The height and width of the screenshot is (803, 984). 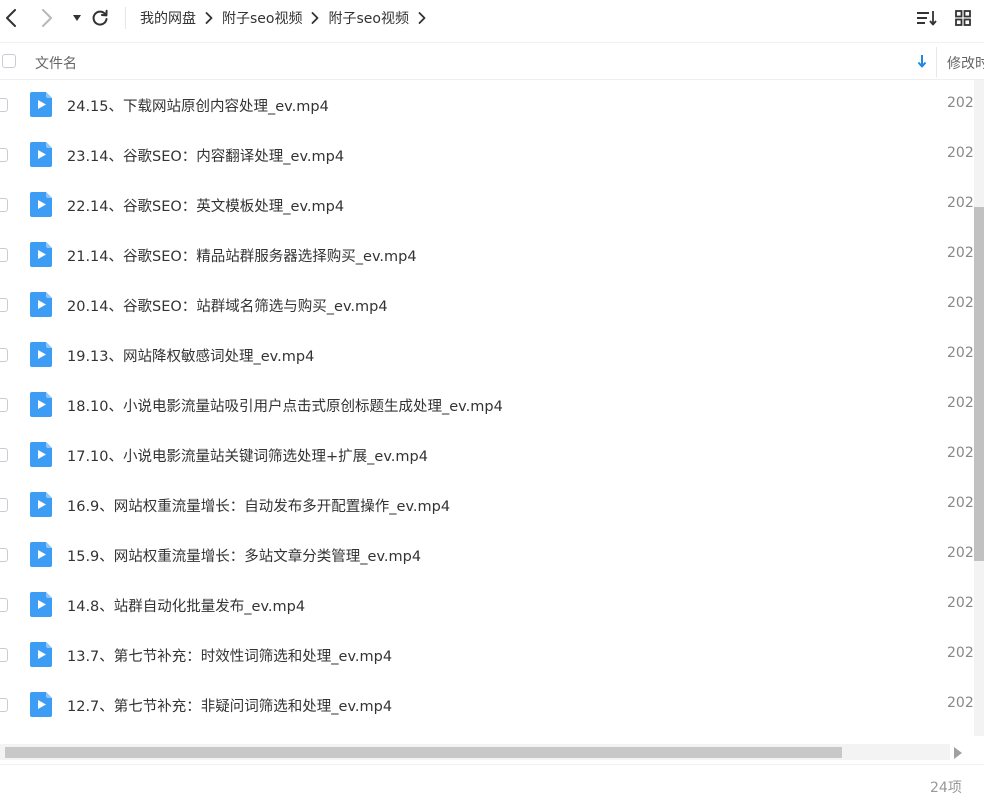 I want to click on chevron-left-icon, so click(x=11, y=18).